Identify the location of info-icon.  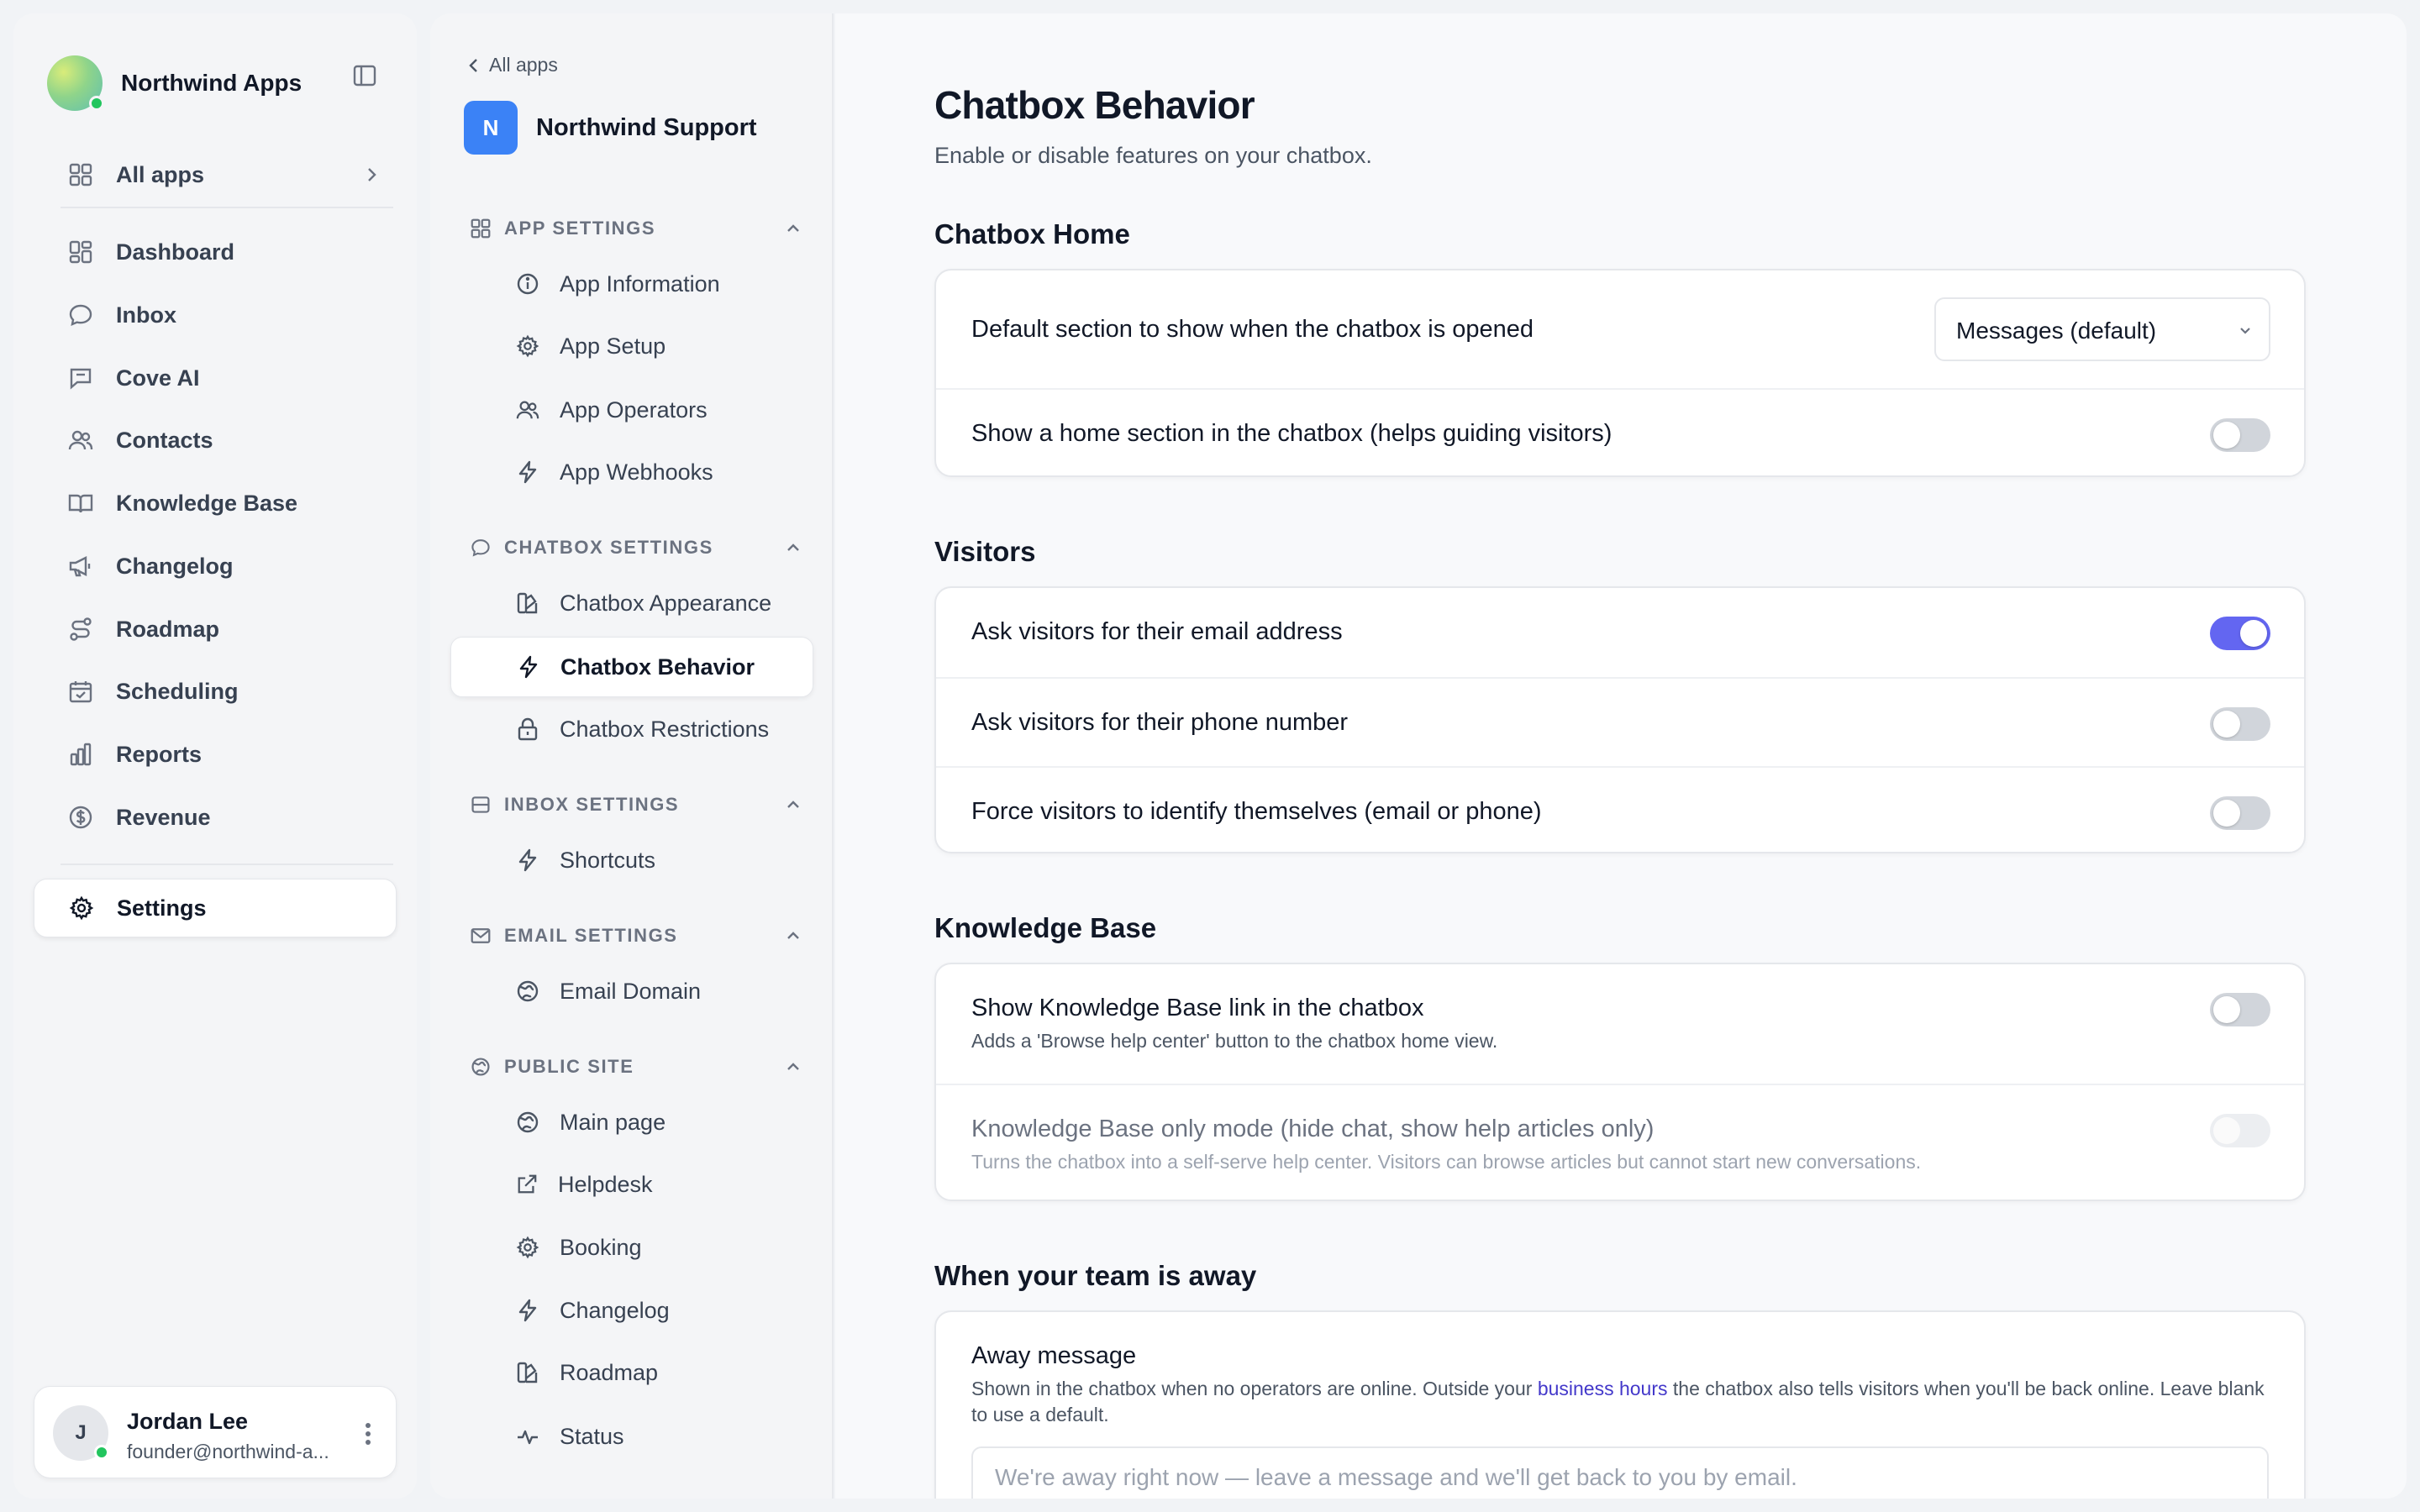
(527, 284).